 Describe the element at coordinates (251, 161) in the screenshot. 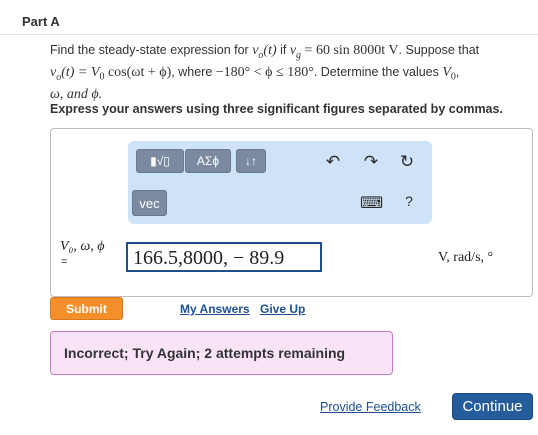

I see `sort-button: ↓↑` at that location.